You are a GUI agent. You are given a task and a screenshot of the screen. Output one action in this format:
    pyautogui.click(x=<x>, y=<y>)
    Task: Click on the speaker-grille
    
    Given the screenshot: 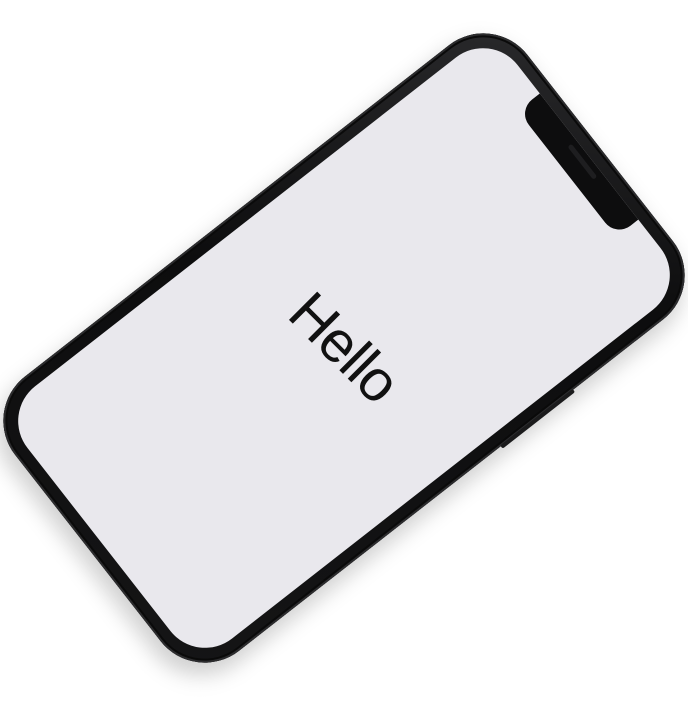 What is the action you would take?
    pyautogui.click(x=582, y=161)
    